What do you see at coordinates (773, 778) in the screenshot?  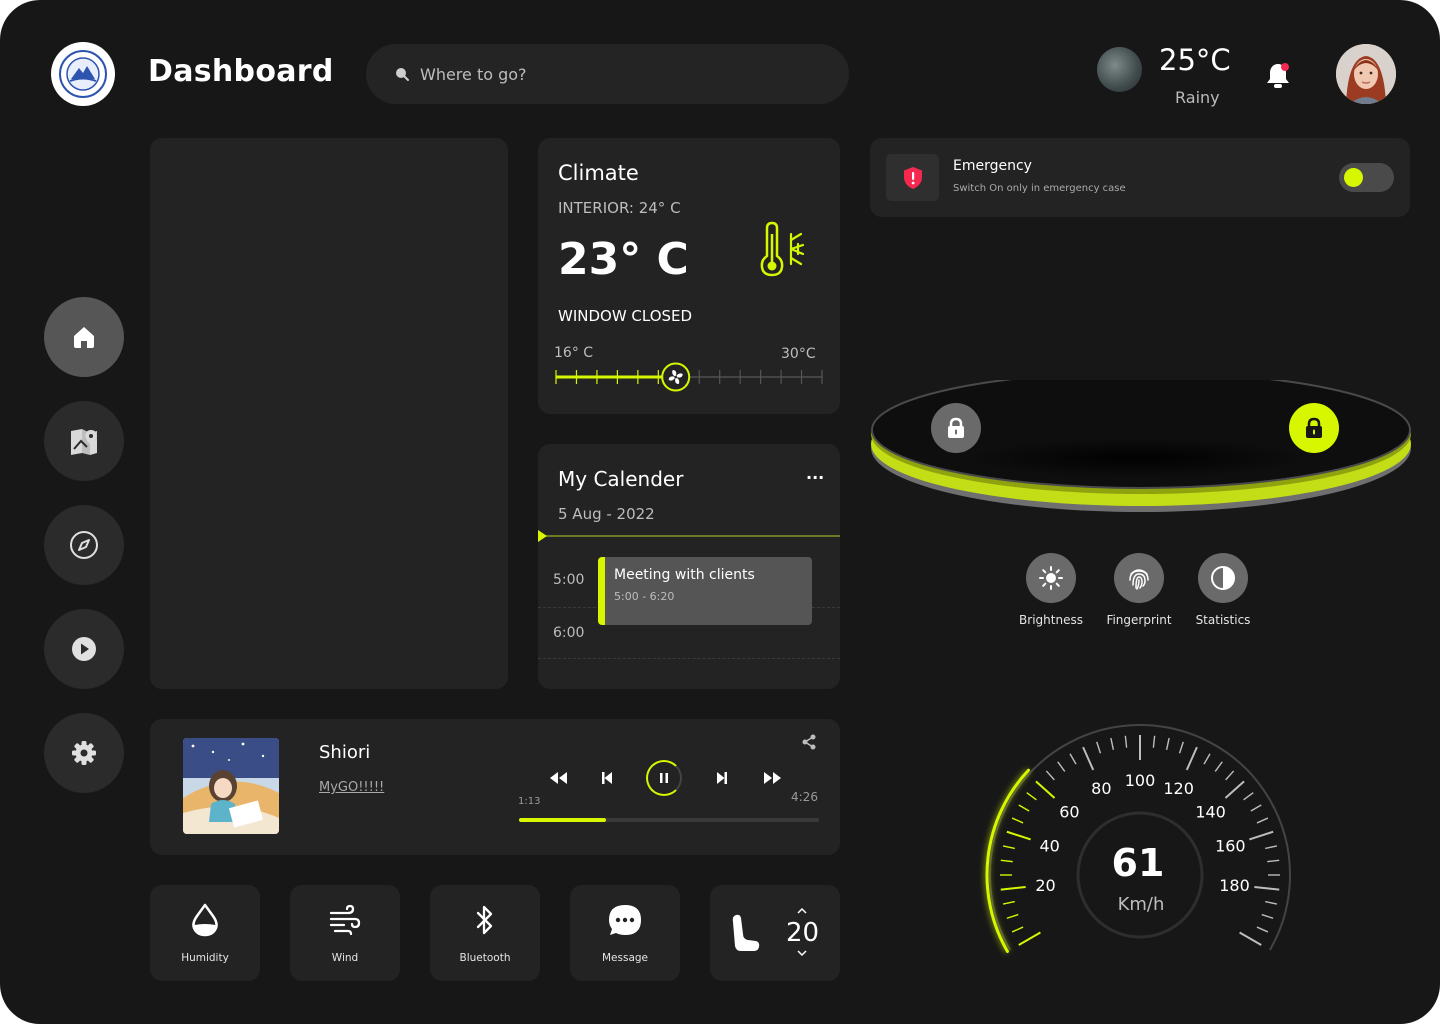 I see `fast-forward-icon` at bounding box center [773, 778].